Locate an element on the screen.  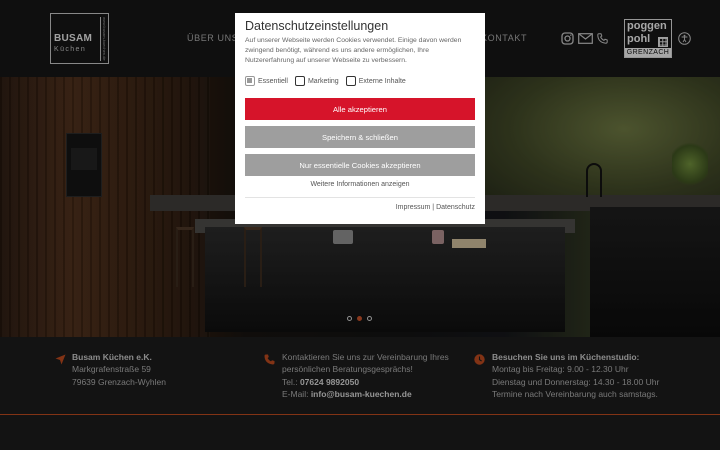
cookie-options: Essentiell Marketing Externe Inhalte is located at coordinates (325, 81).